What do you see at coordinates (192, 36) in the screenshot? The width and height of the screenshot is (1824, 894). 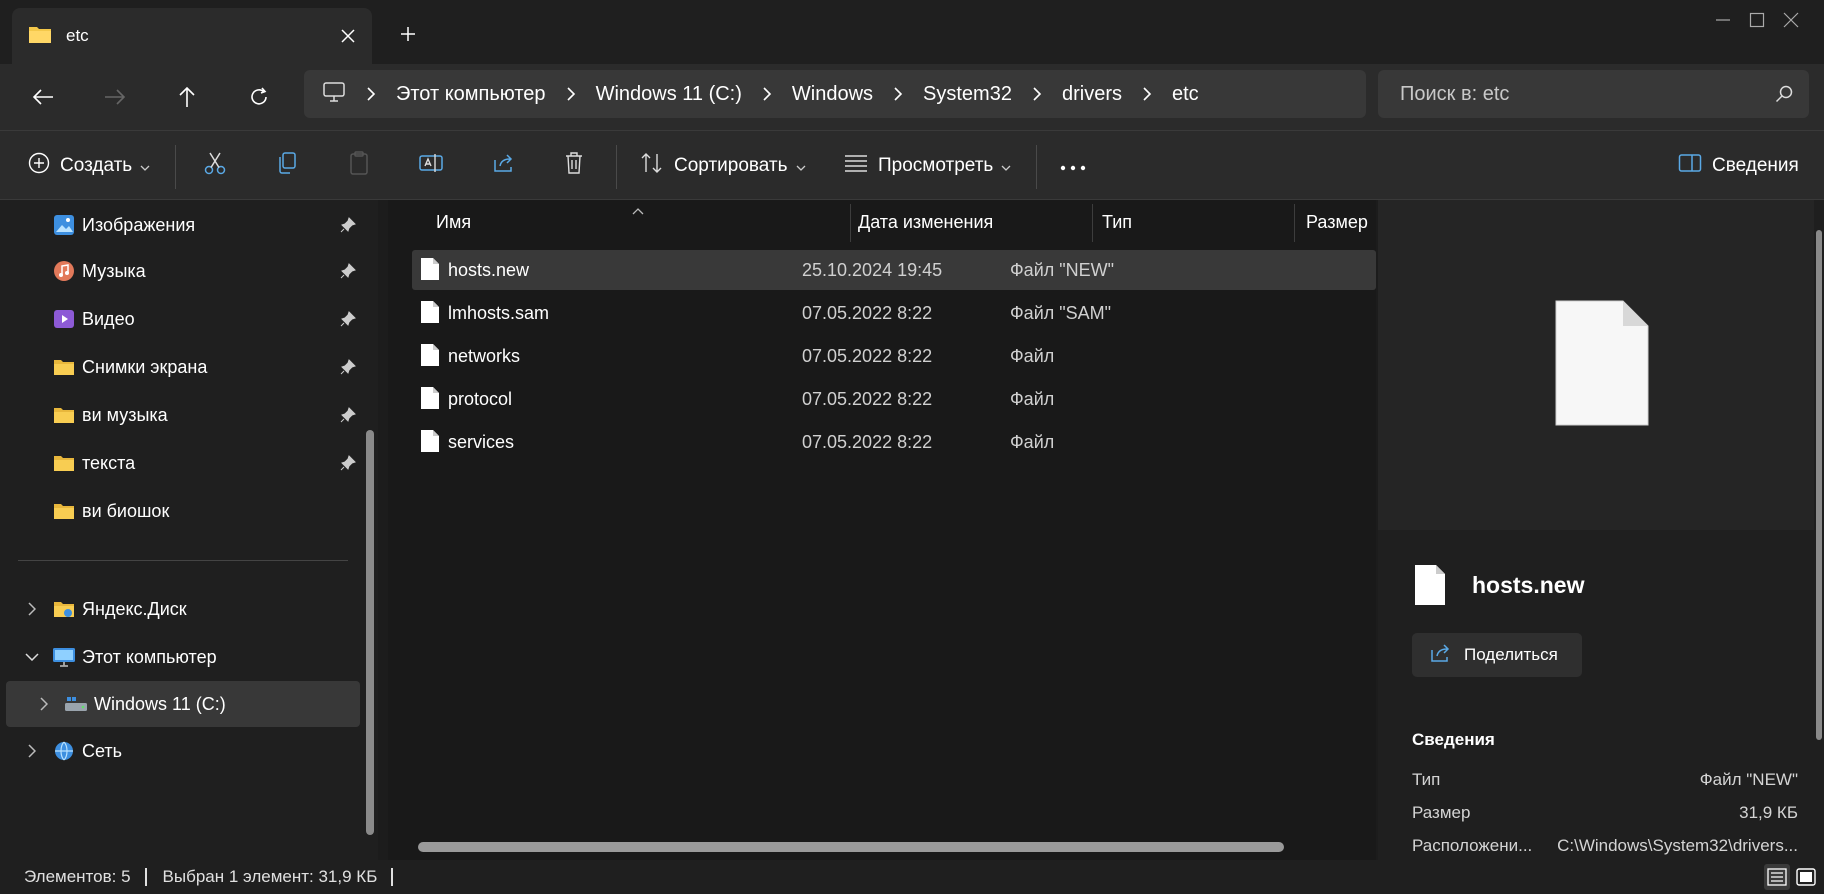 I see `tab-etc: etc` at bounding box center [192, 36].